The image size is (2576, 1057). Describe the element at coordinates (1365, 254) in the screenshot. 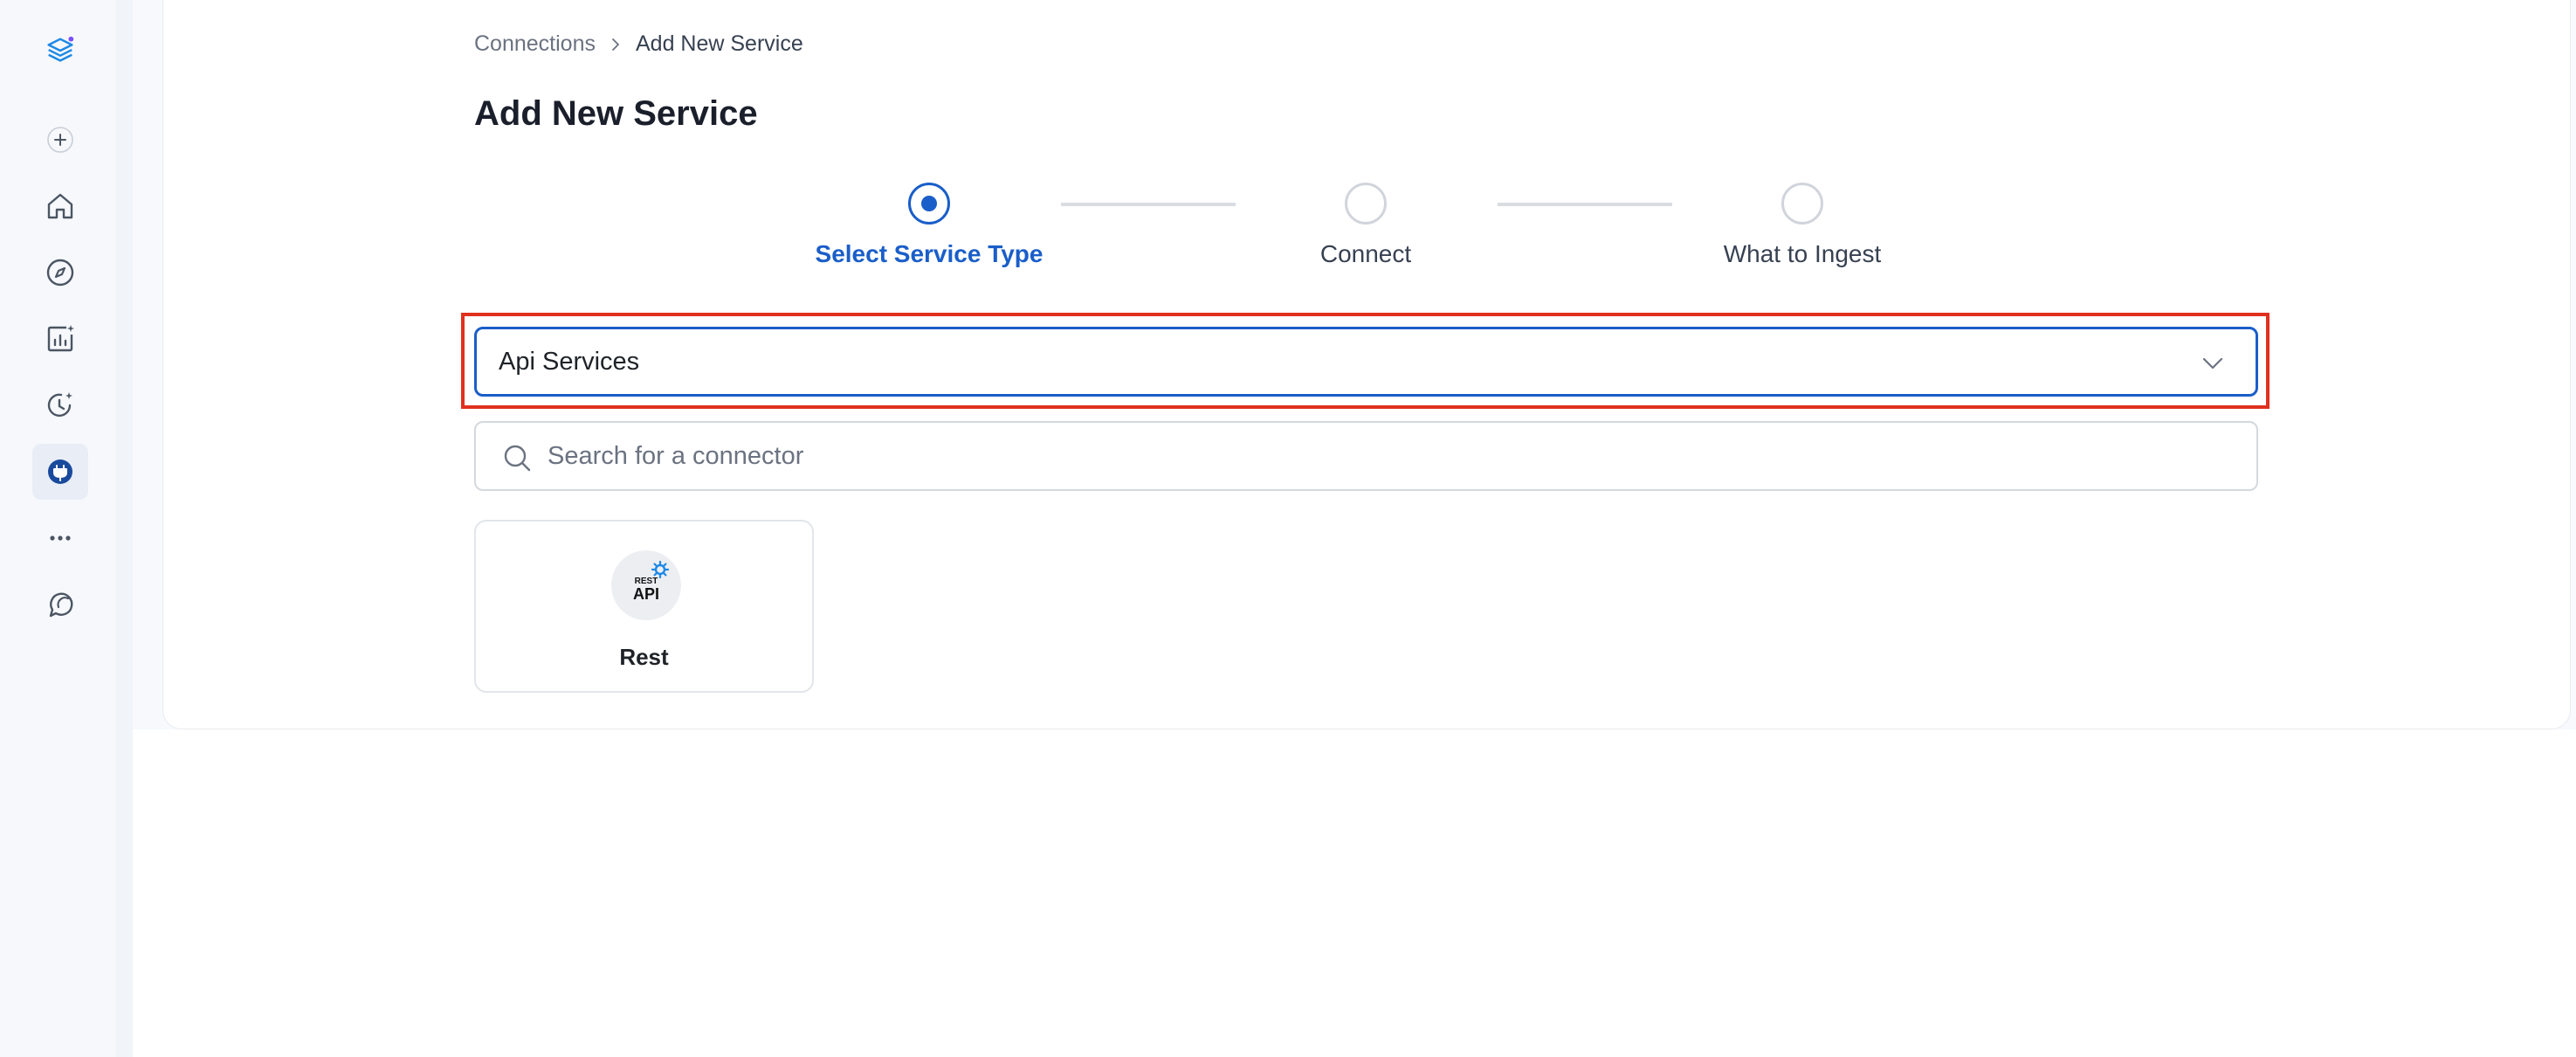

I see `step-label: Connect` at that location.